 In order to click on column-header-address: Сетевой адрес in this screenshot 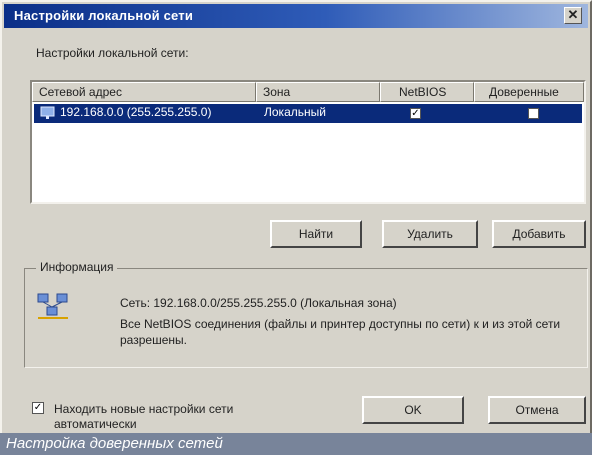, I will do `click(144, 92)`.